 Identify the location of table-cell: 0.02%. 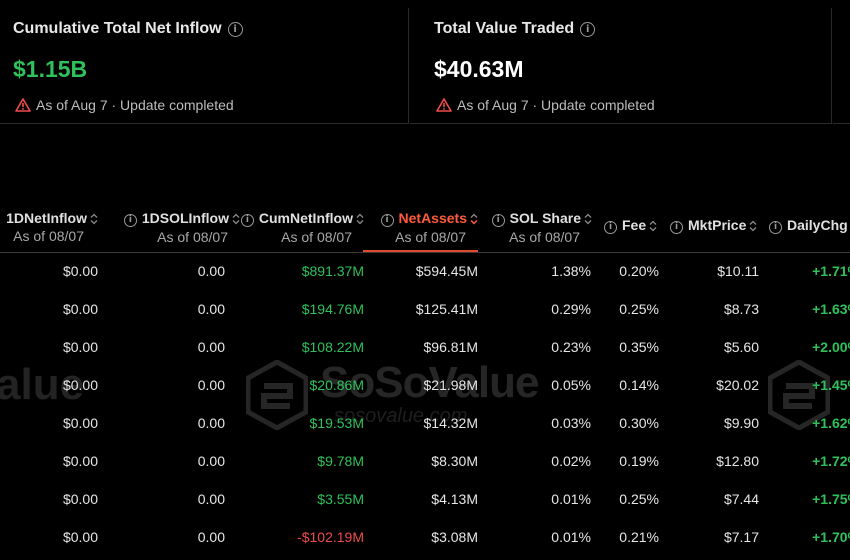
(571, 461).